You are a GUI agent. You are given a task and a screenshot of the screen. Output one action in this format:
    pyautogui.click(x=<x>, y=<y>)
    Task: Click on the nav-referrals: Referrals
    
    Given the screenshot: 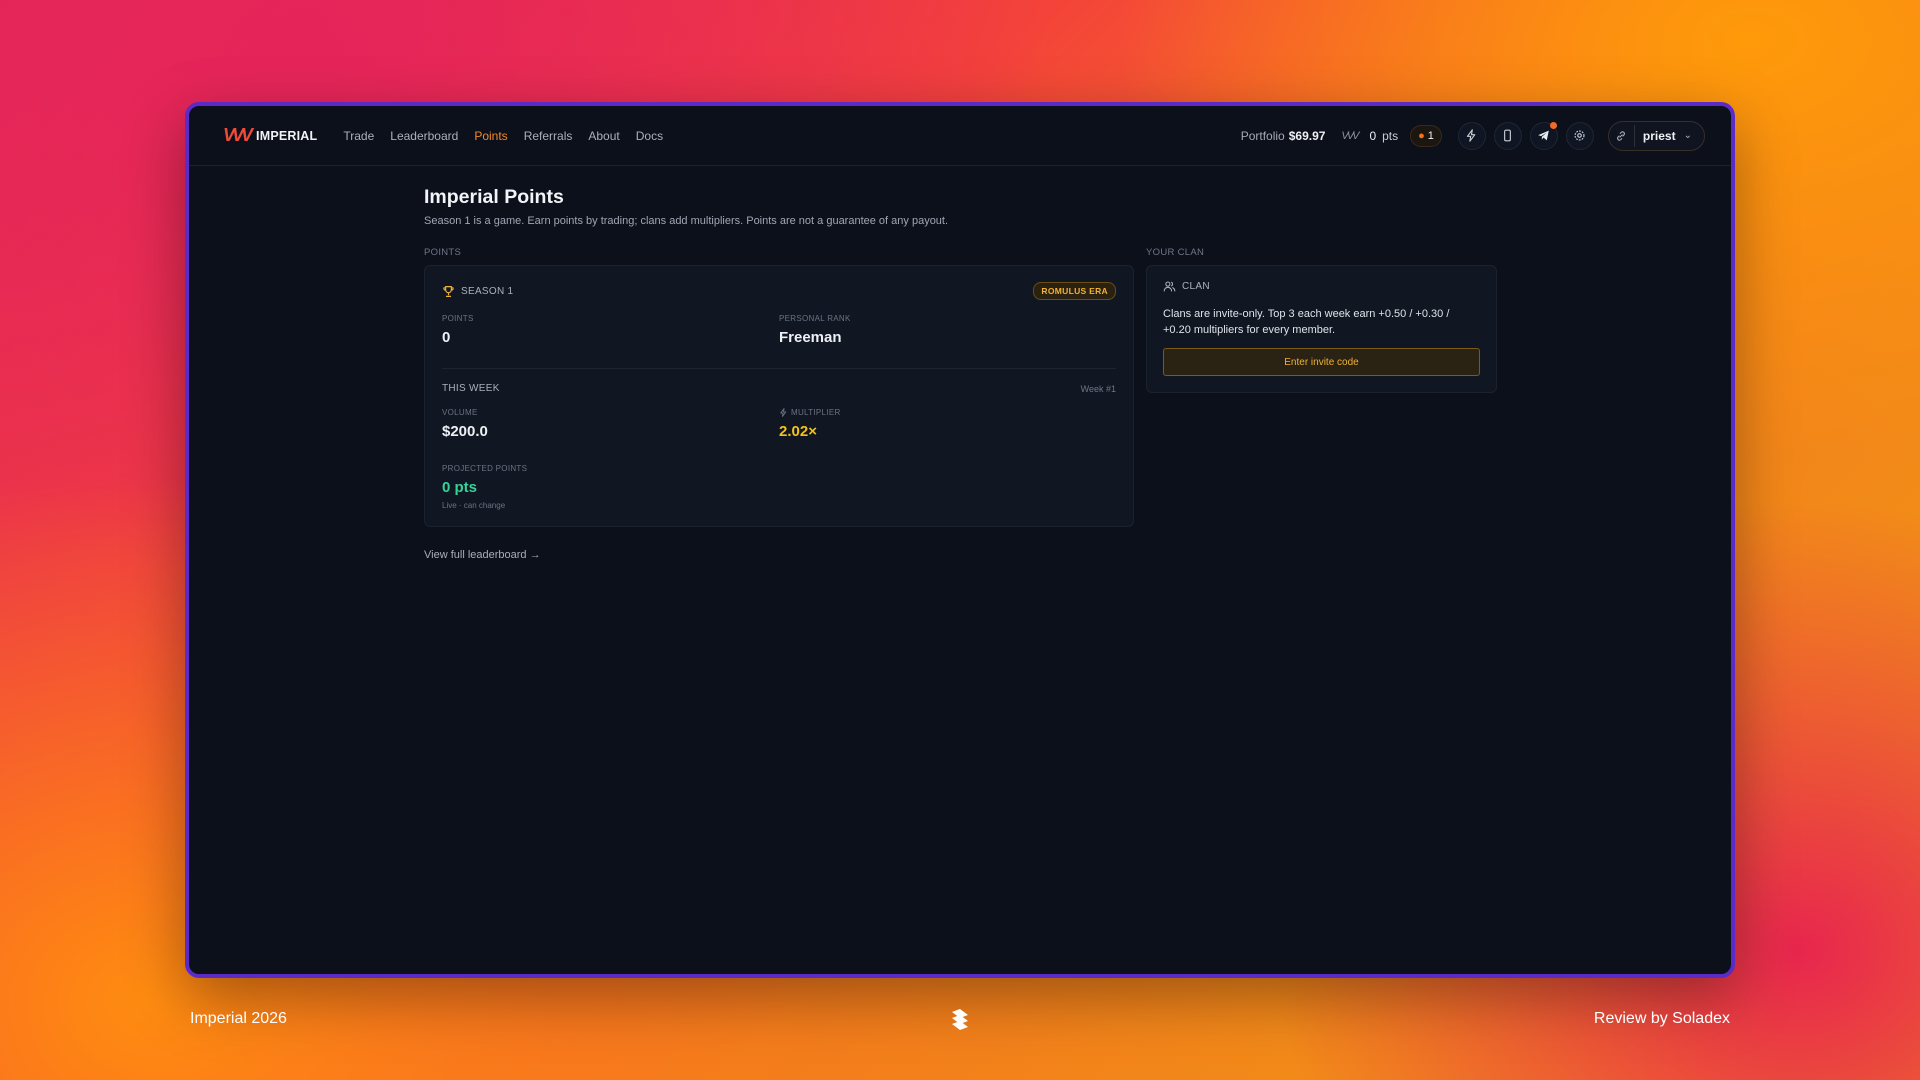 What is the action you would take?
    pyautogui.click(x=548, y=136)
    